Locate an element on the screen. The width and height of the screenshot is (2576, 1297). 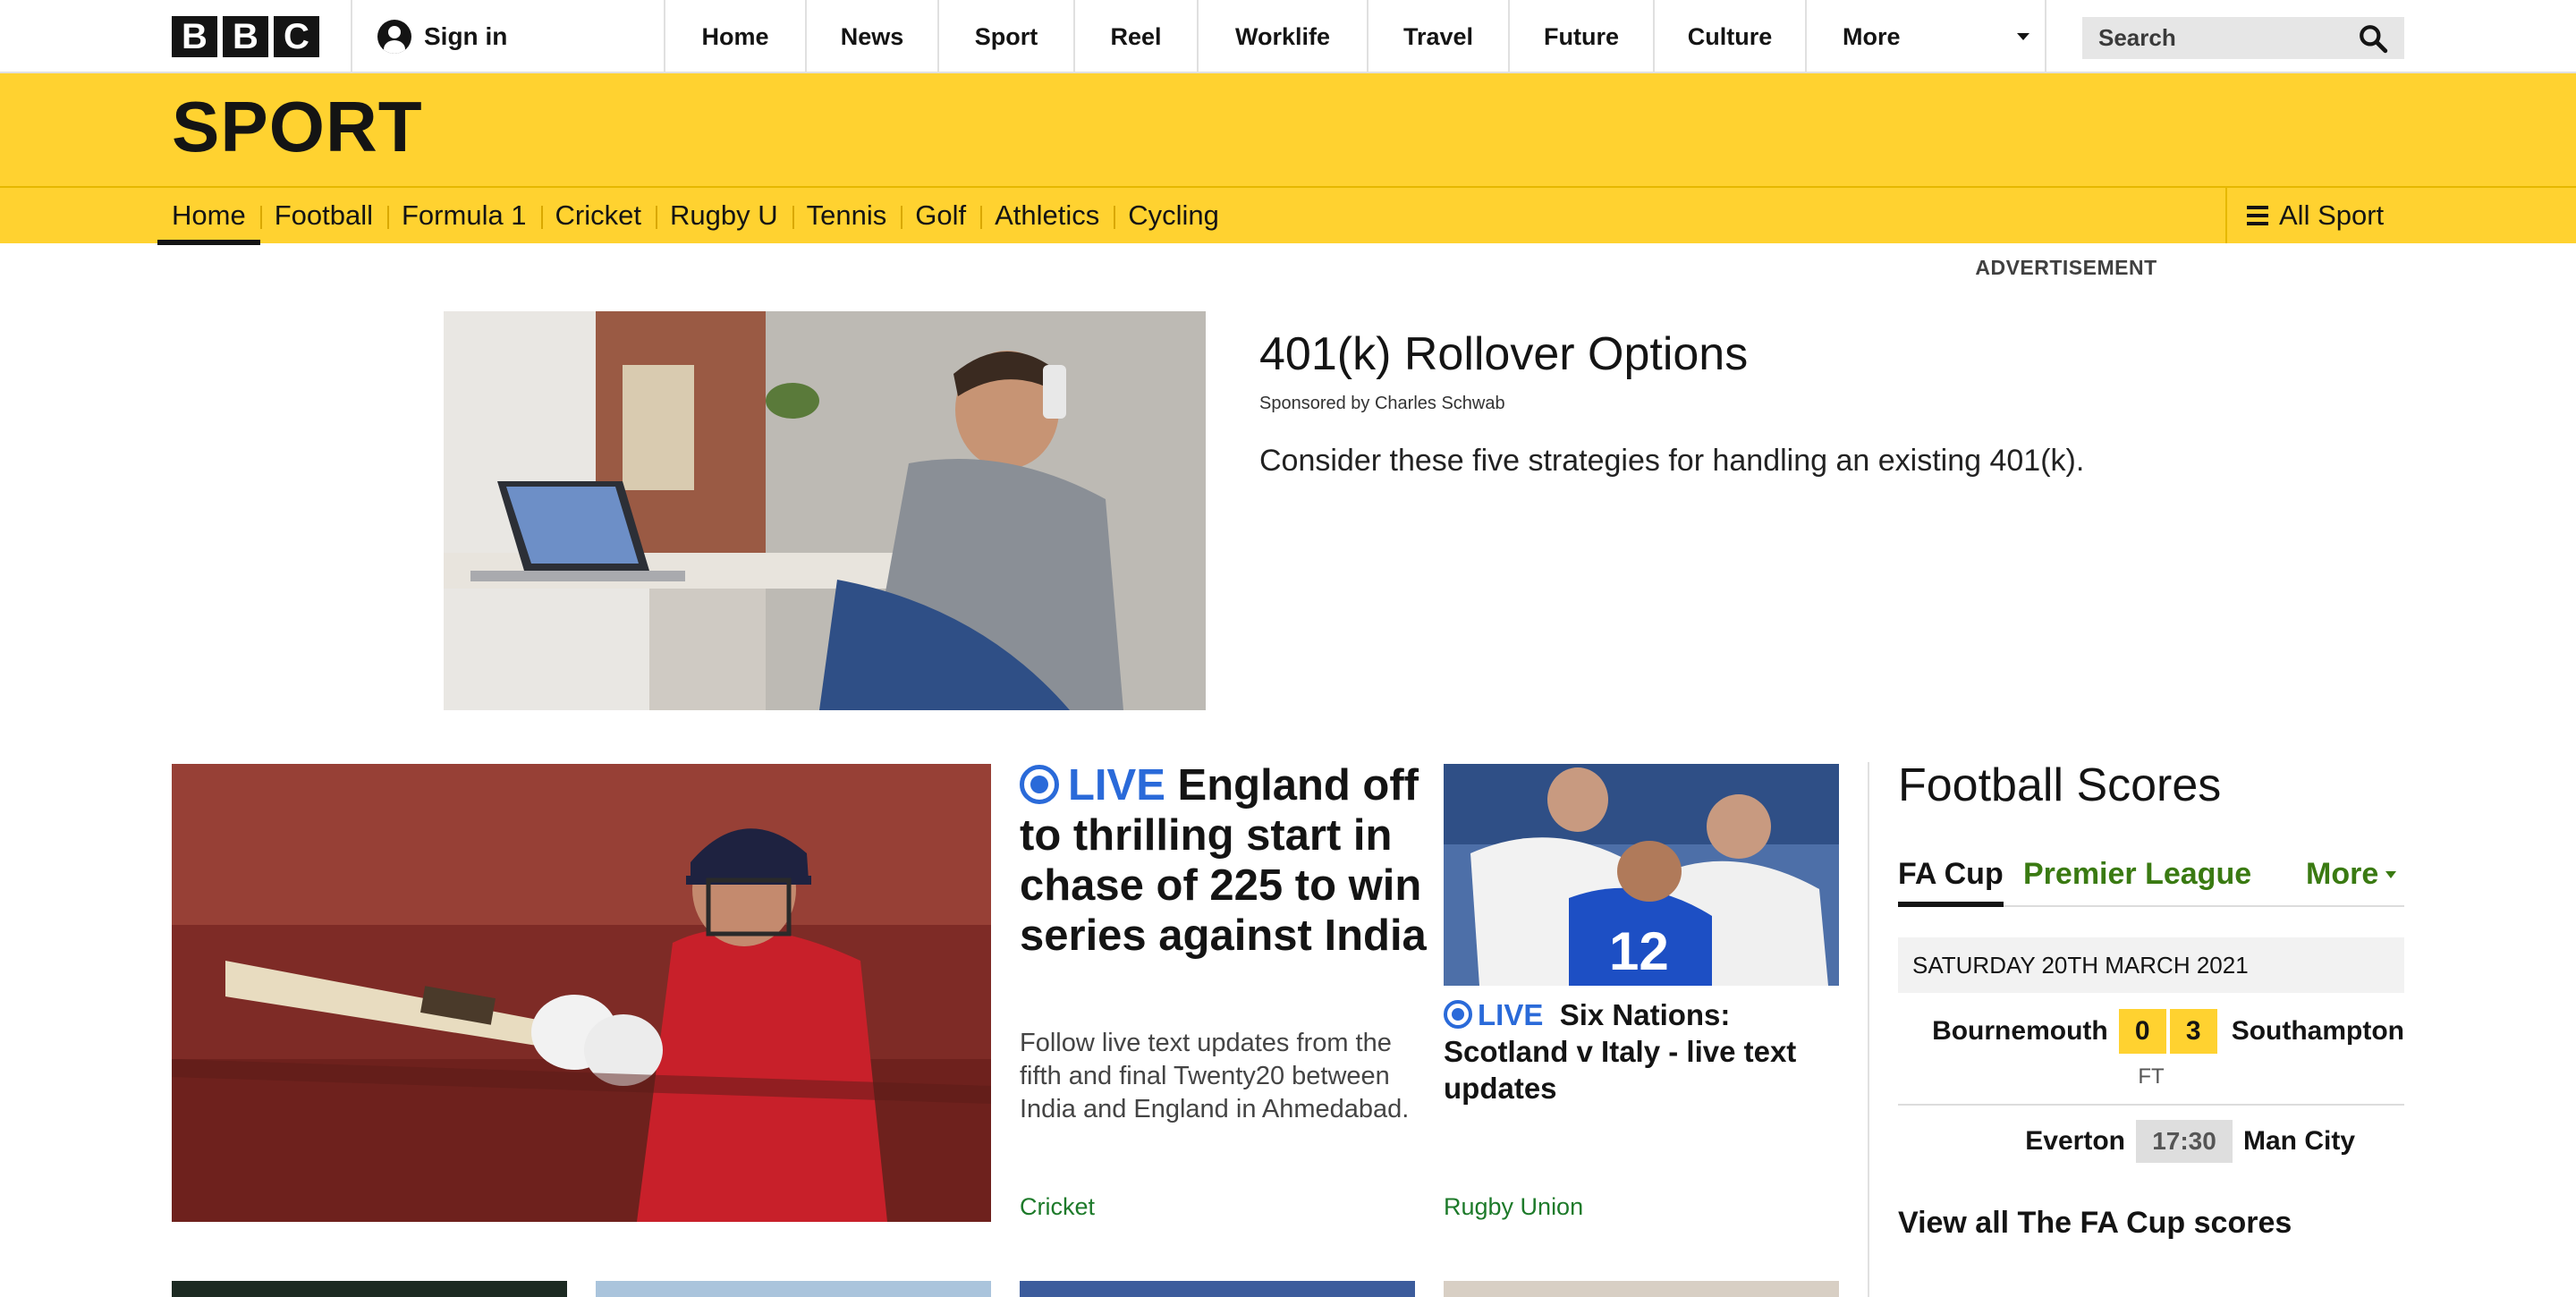
home-team: Everton is located at coordinates (2075, 1141).